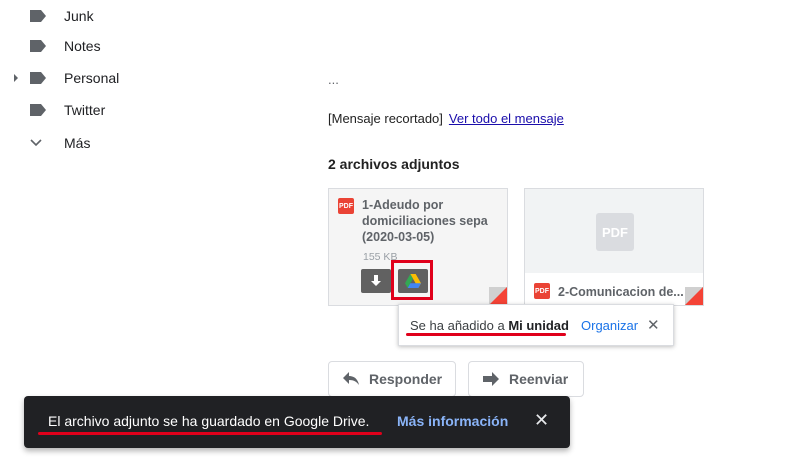 The width and height of the screenshot is (794, 472). Describe the element at coordinates (459, 325) in the screenshot. I see `popup-message-prefix: Se ha añadido a` at that location.